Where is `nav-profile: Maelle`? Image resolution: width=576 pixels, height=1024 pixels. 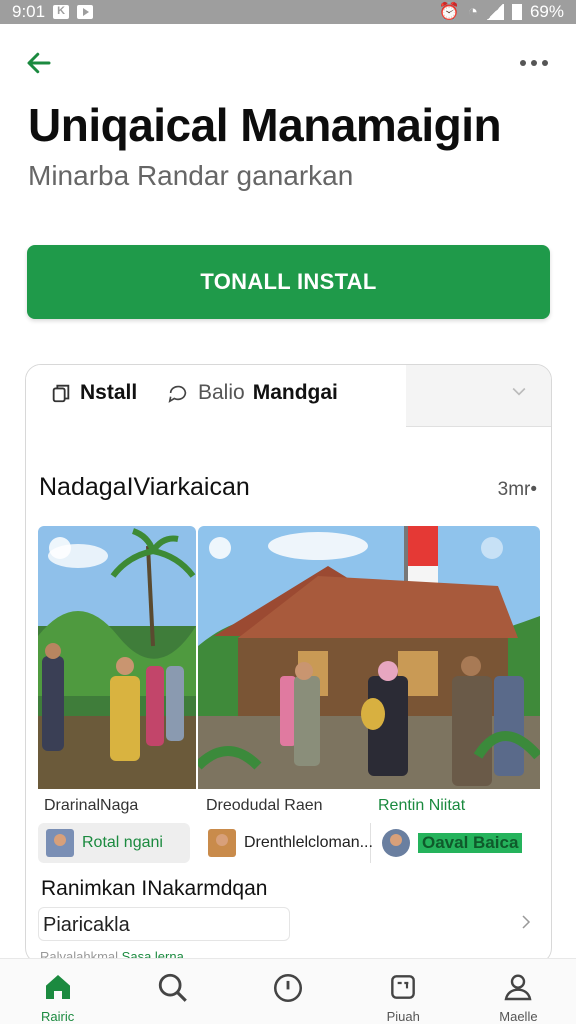 nav-profile: Maelle is located at coordinates (518, 991).